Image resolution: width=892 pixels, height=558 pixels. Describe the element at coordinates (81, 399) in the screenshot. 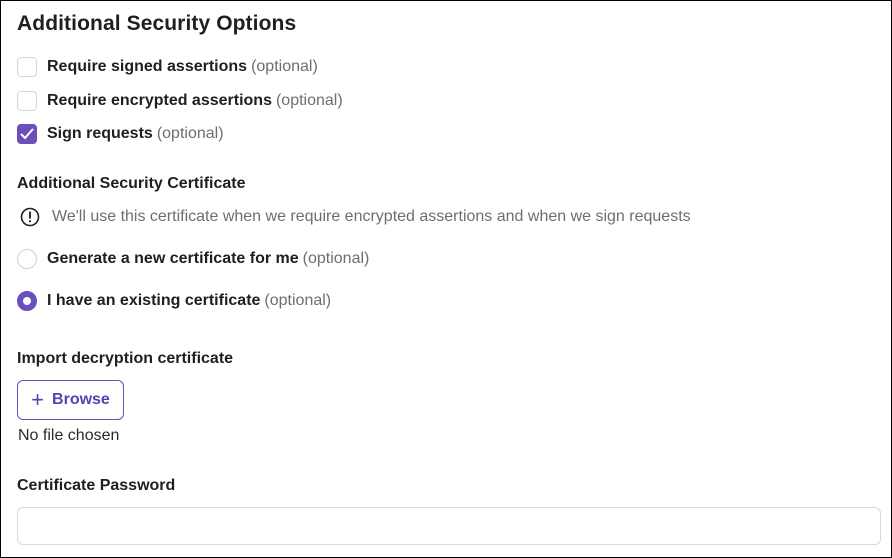

I see `browse-label: Browse` at that location.